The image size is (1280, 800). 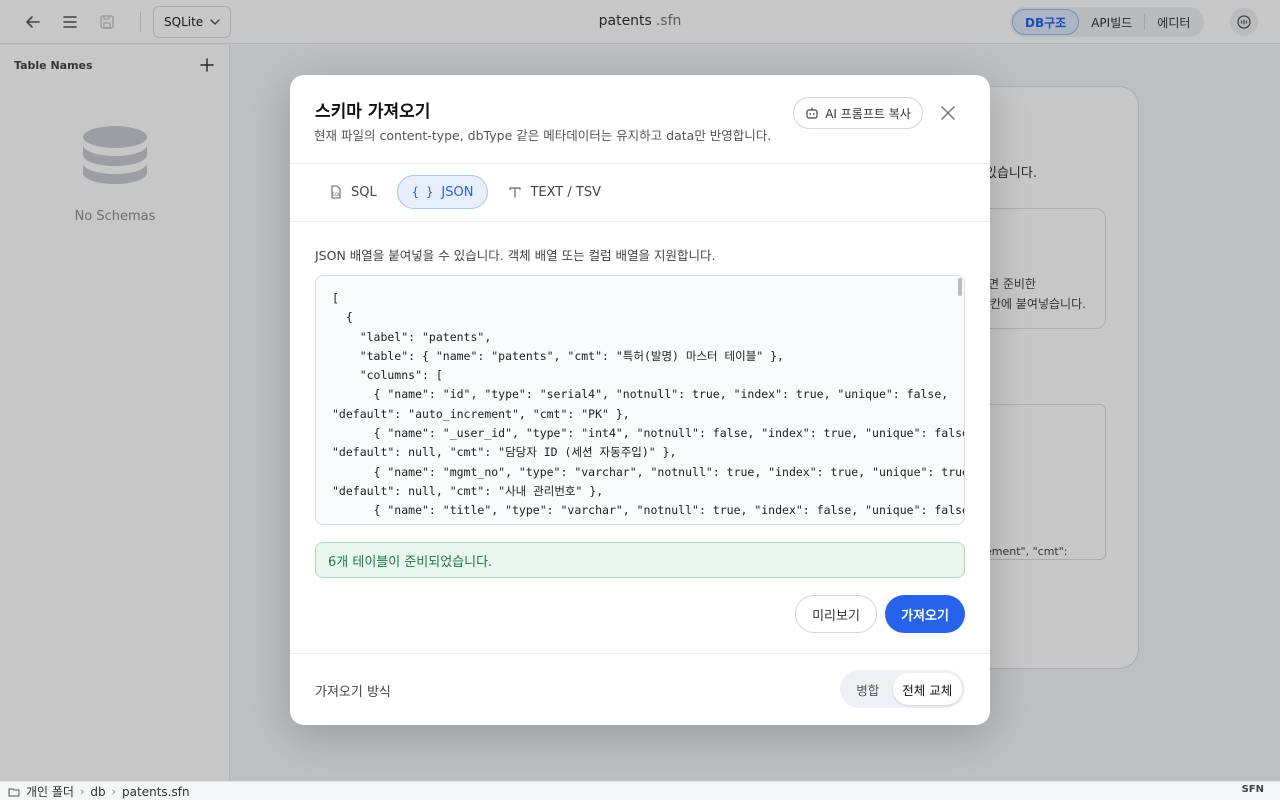 I want to click on tab-json: { } JSON, so click(x=442, y=192).